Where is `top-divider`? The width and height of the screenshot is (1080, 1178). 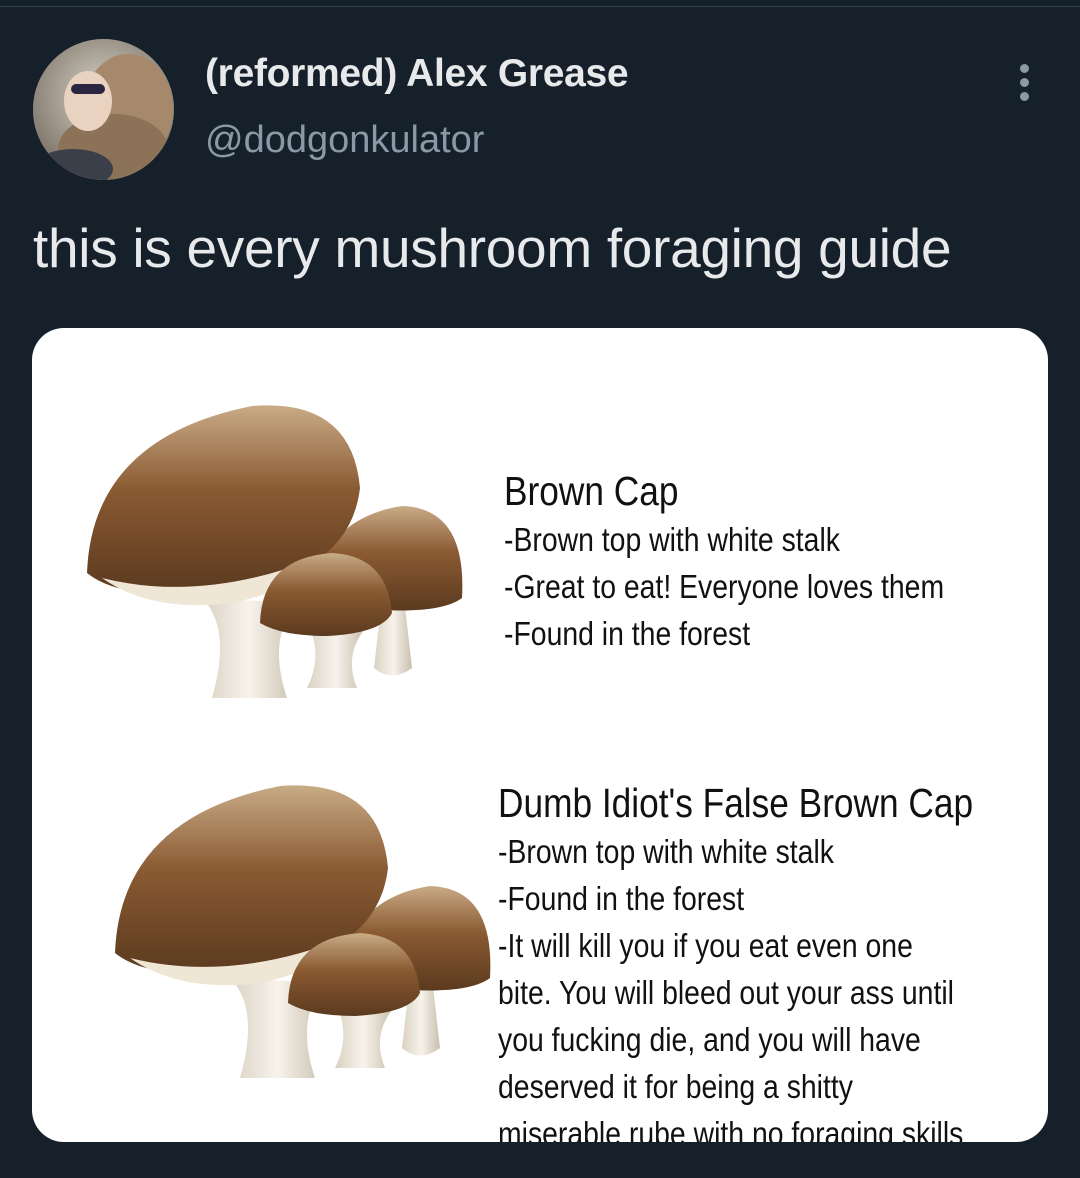 top-divider is located at coordinates (540, 3).